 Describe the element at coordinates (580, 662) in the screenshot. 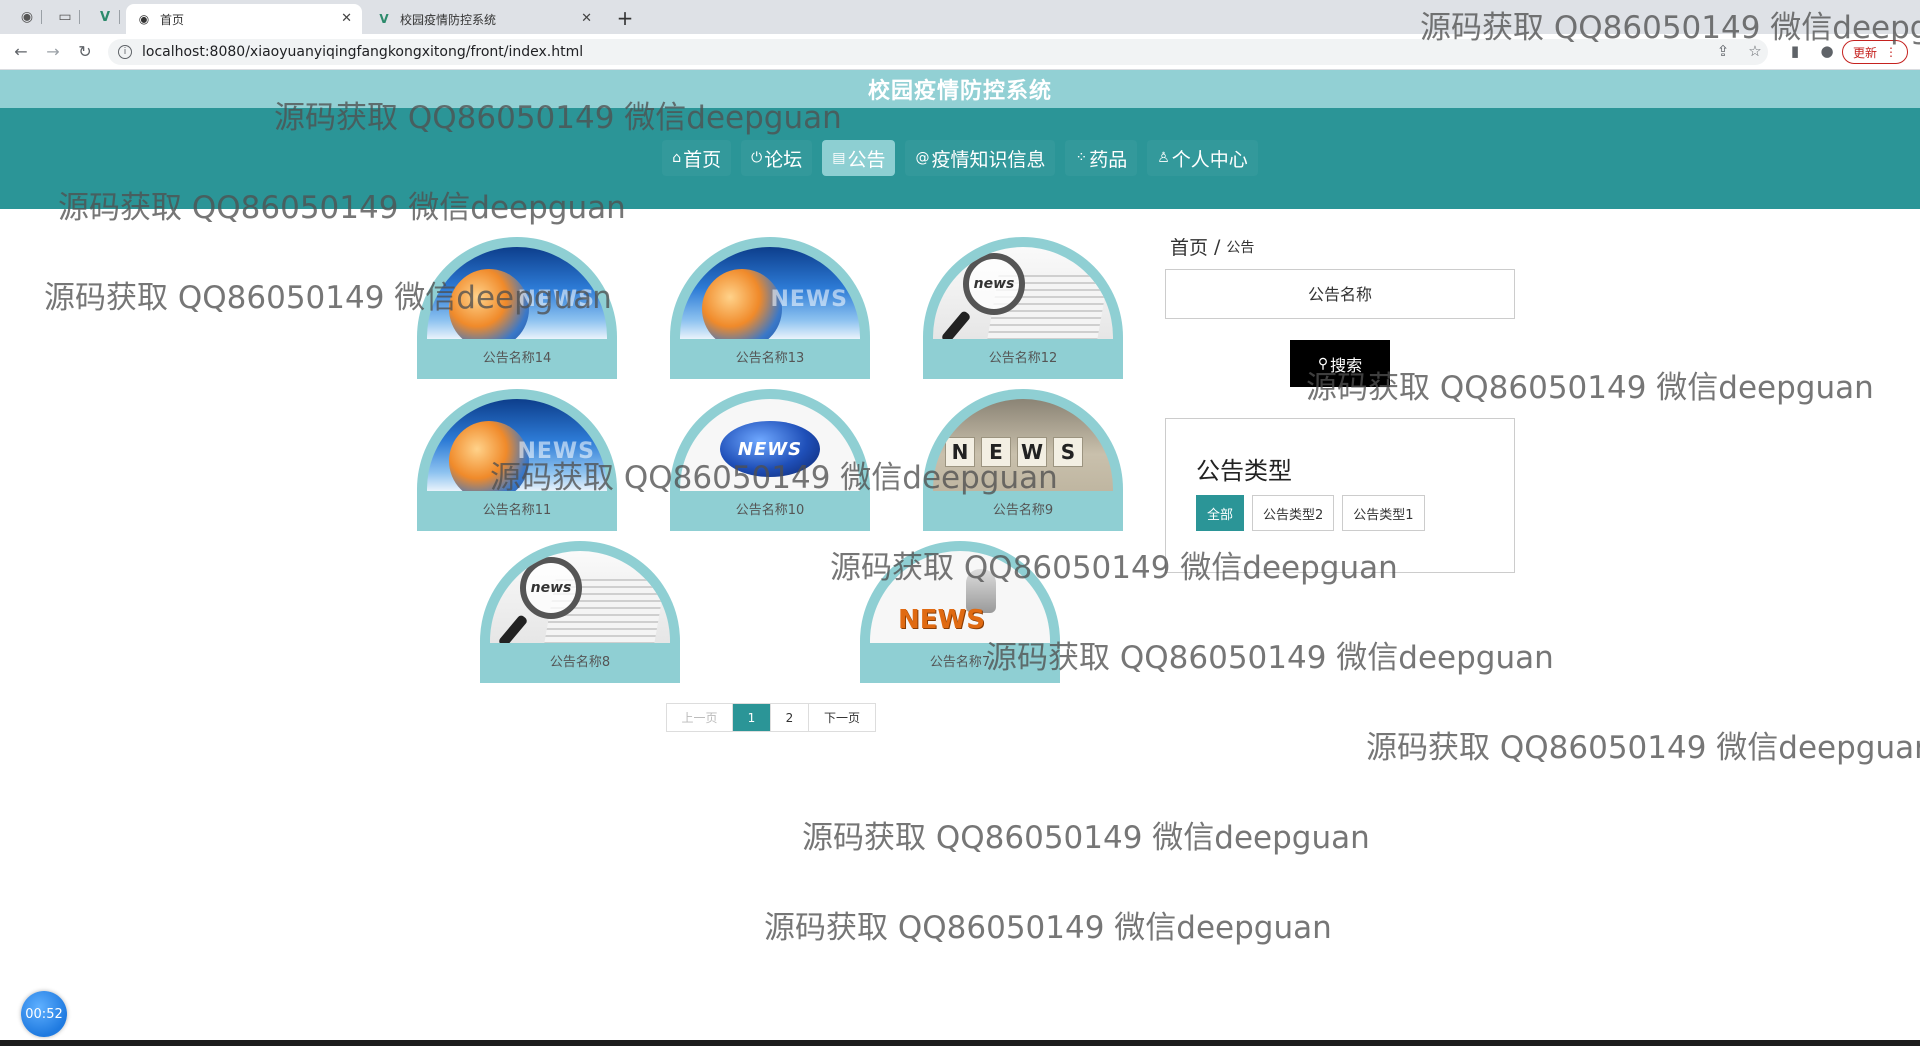

I see `notice-title: 公告名称8` at that location.